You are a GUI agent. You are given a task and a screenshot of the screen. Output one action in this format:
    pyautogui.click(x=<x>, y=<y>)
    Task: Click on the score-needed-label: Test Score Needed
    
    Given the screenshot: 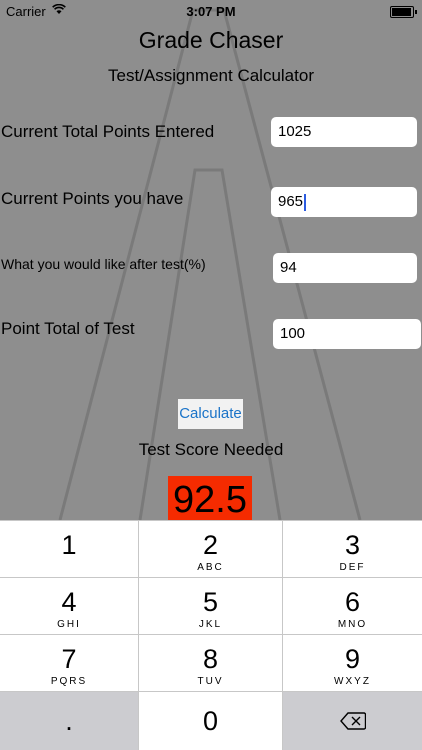 What is the action you would take?
    pyautogui.click(x=211, y=449)
    